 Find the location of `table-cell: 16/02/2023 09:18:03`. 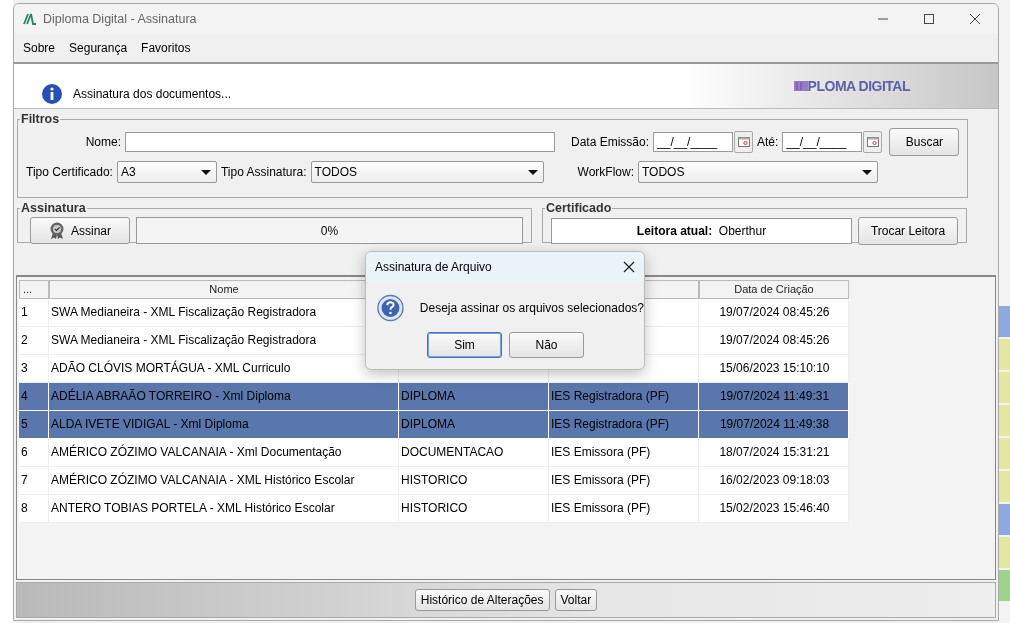

table-cell: 16/02/2023 09:18:03 is located at coordinates (774, 480).